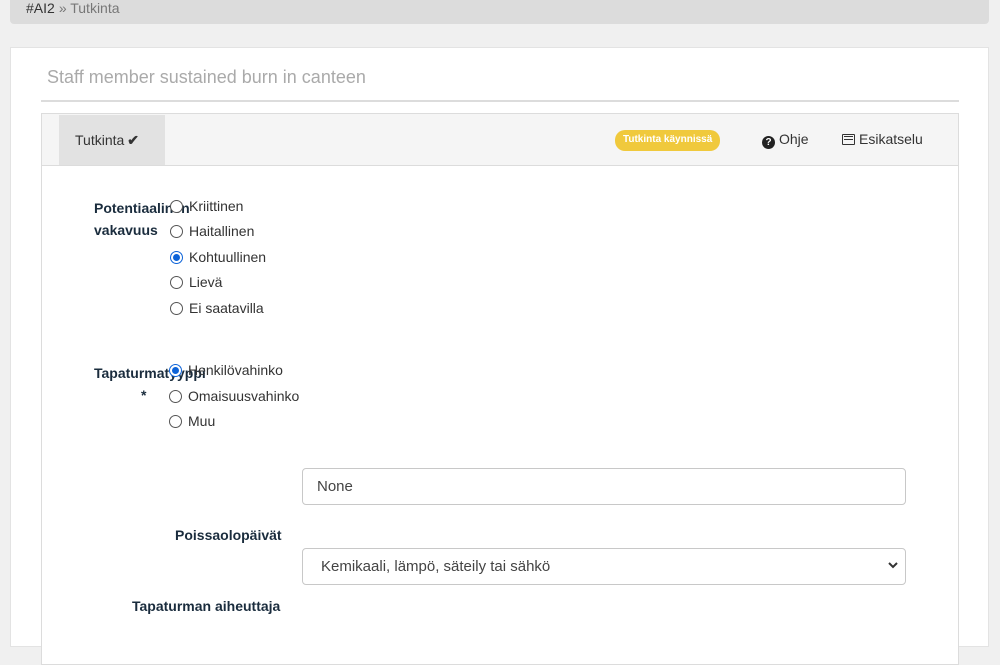 This screenshot has width=1000, height=665. Describe the element at coordinates (206, 606) in the screenshot. I see `cause-label: Tapaturman aiheuttaja` at that location.